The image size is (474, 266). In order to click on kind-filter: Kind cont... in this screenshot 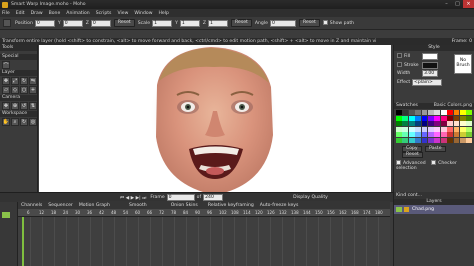, I will do `click(434, 195)`.